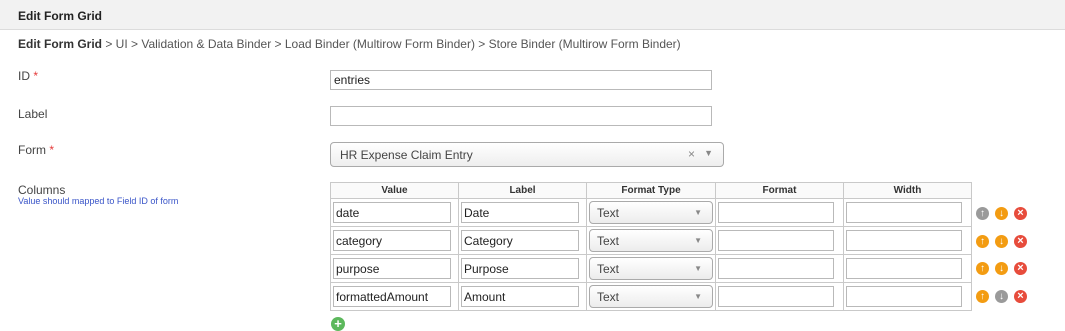 This screenshot has width=1065, height=331. What do you see at coordinates (33, 114) in the screenshot?
I see `label-label: Label` at bounding box center [33, 114].